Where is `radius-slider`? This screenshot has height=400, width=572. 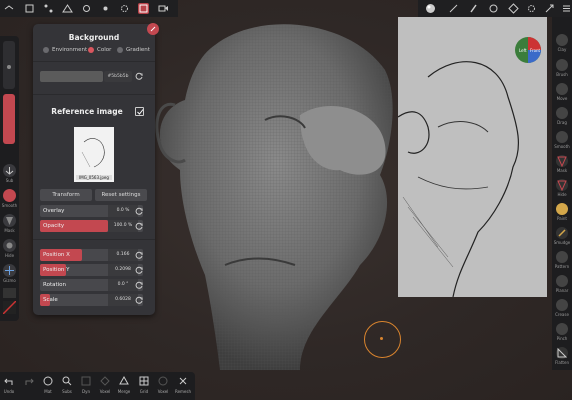
radius-slider is located at coordinates (9, 65).